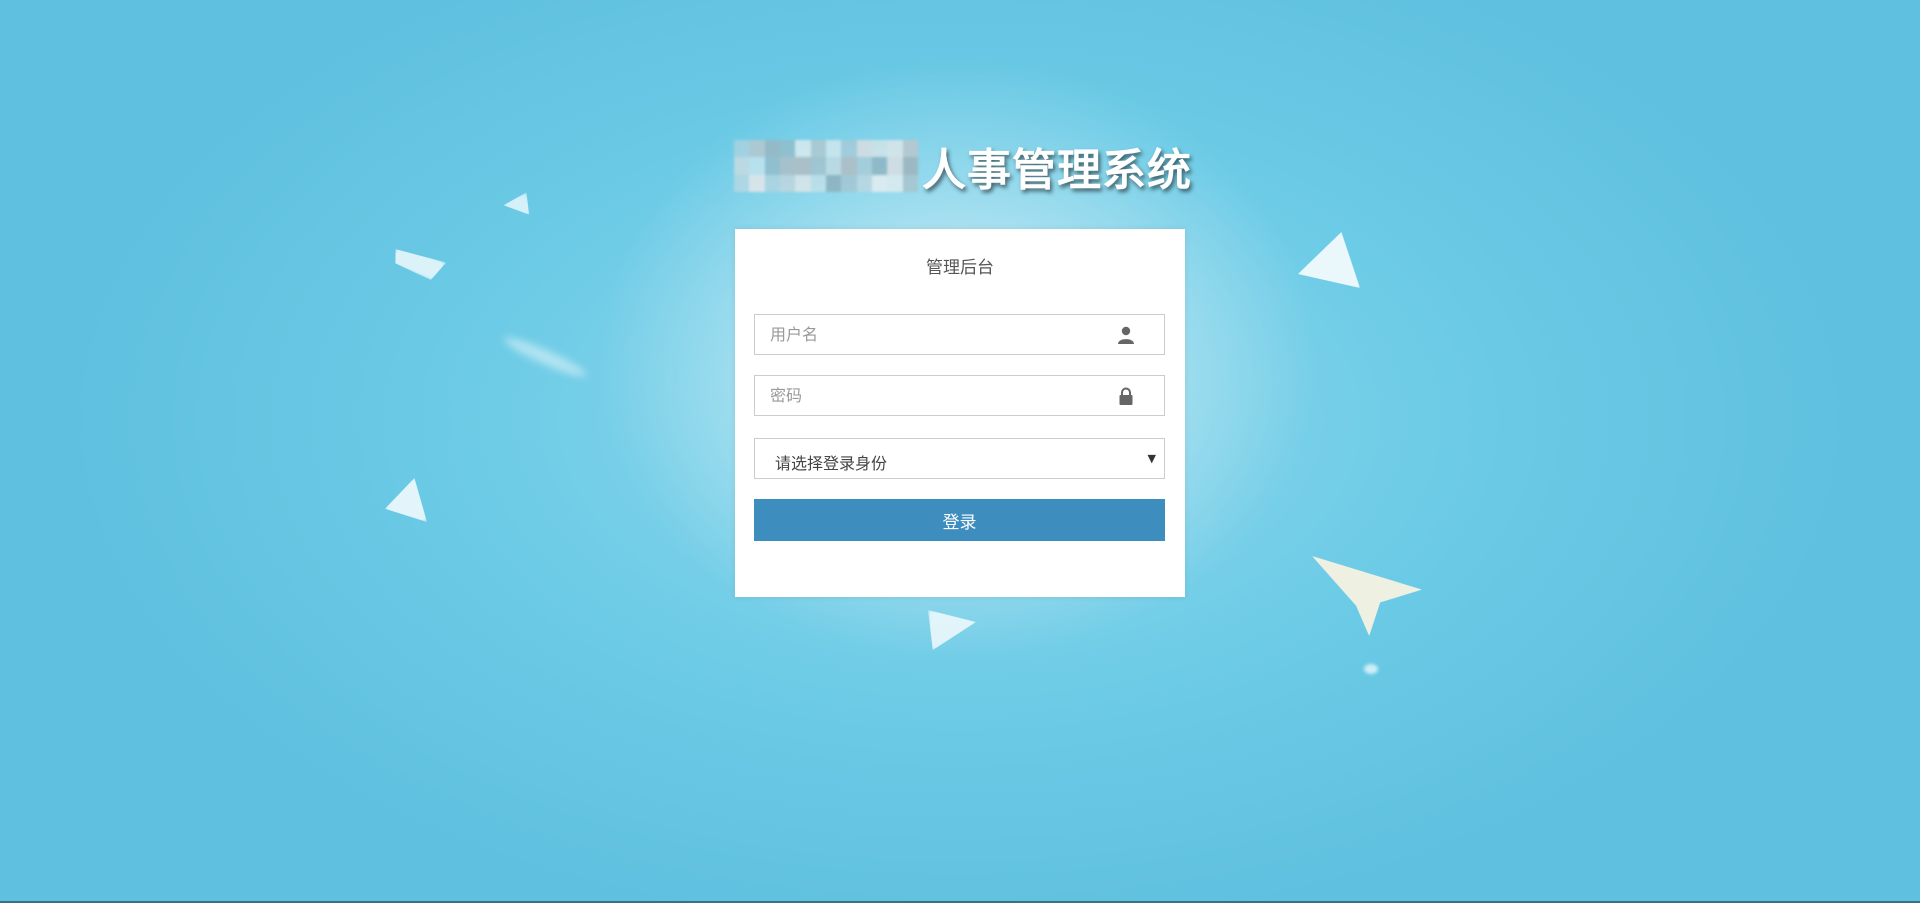  I want to click on login-panel: 管理后台 请选择登录身份 ▼ 登录, so click(960, 413).